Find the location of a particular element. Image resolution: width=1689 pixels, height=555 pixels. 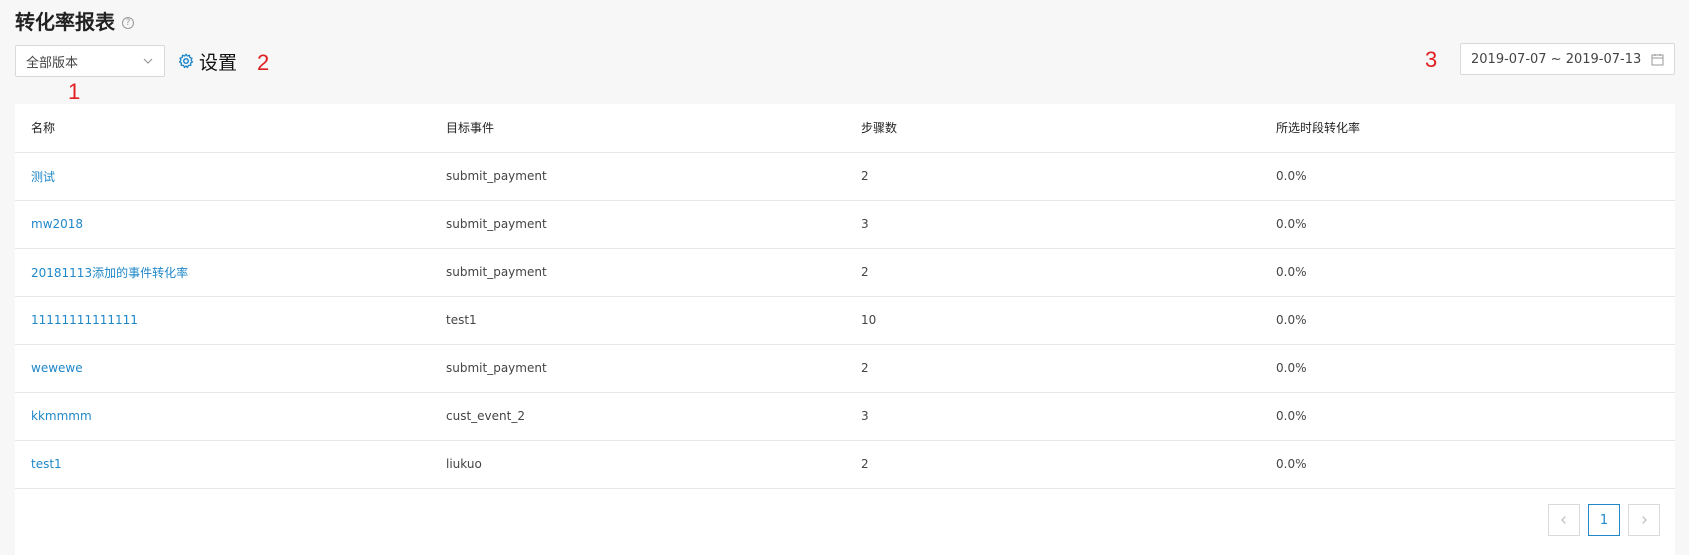

help-icon: ? is located at coordinates (128, 23).